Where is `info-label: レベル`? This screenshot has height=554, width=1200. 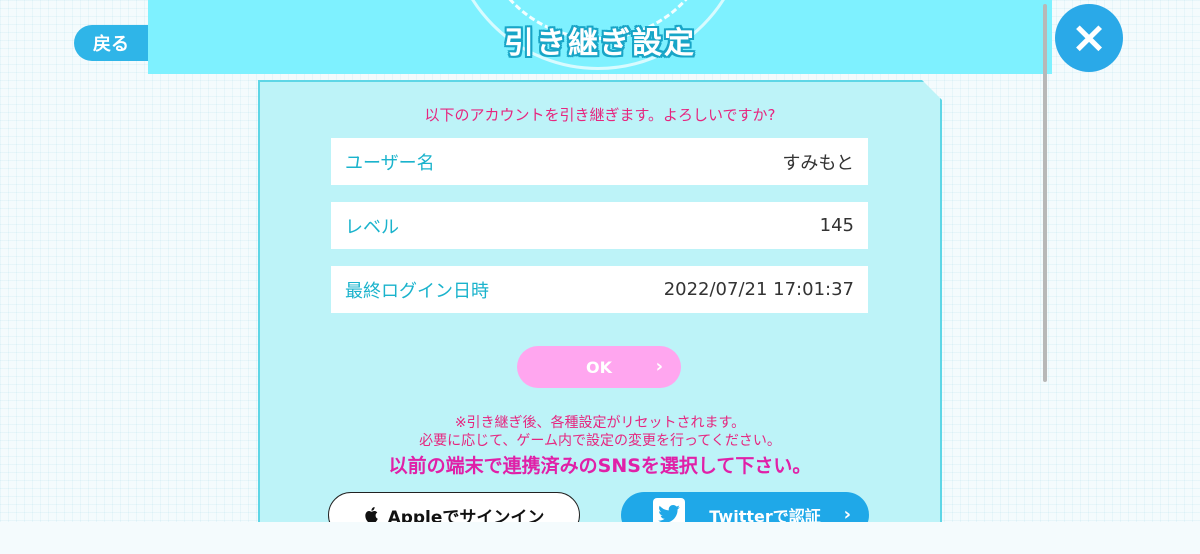 info-label: レベル is located at coordinates (372, 227).